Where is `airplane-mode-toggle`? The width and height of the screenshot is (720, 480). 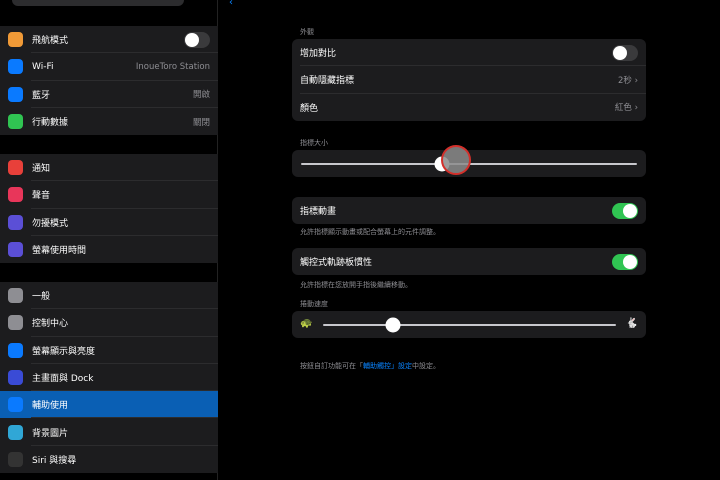 airplane-mode-toggle is located at coordinates (197, 39).